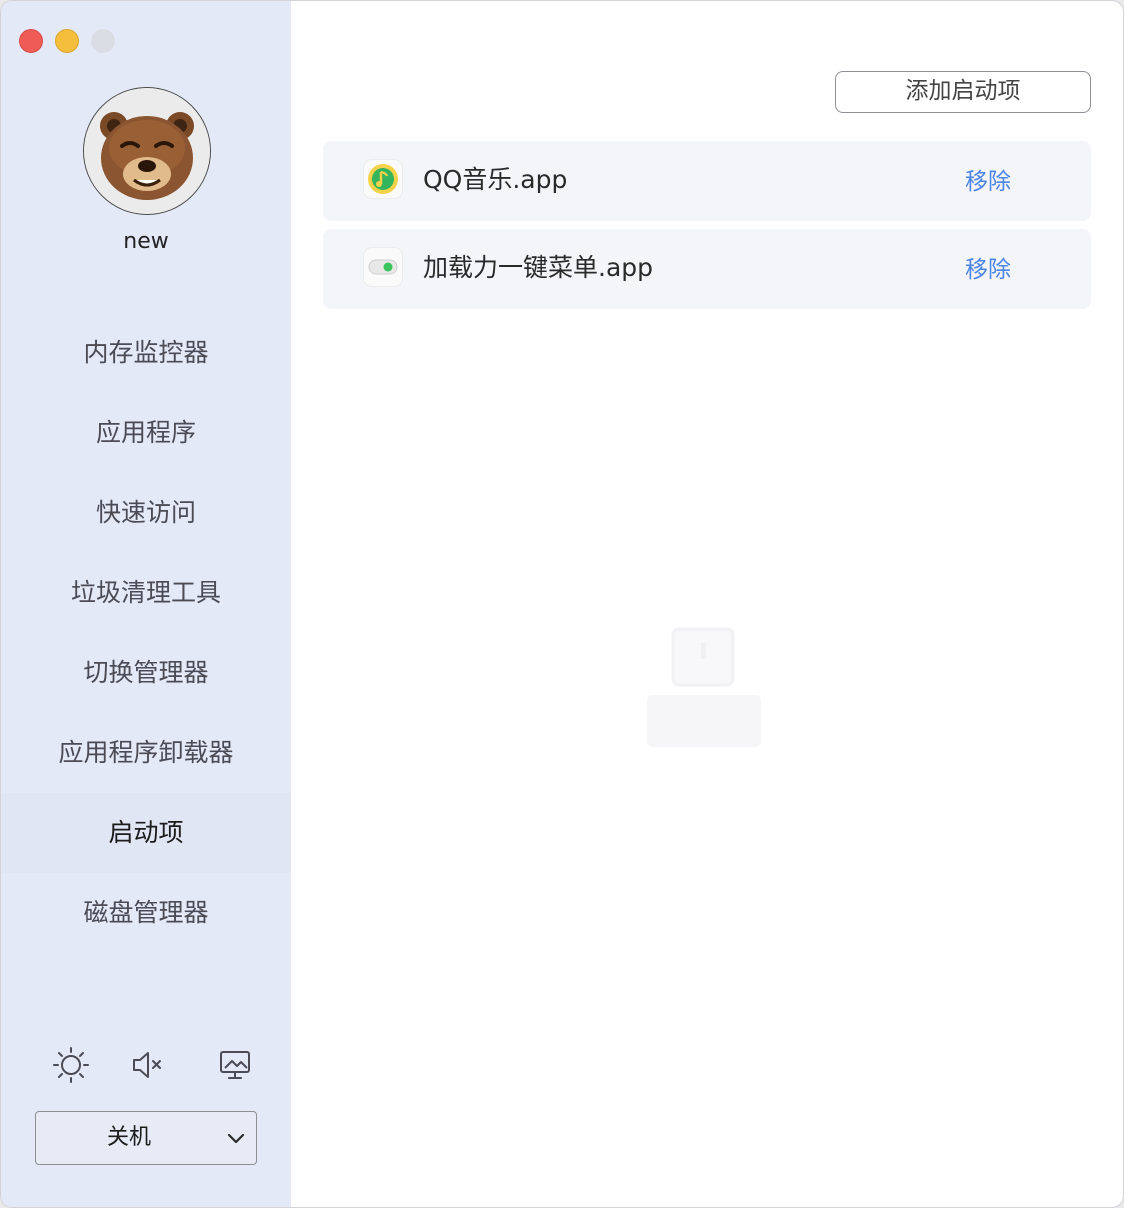  Describe the element at coordinates (538, 267) in the screenshot. I see `startup-item-name: 加载力一键菜单.app` at that location.